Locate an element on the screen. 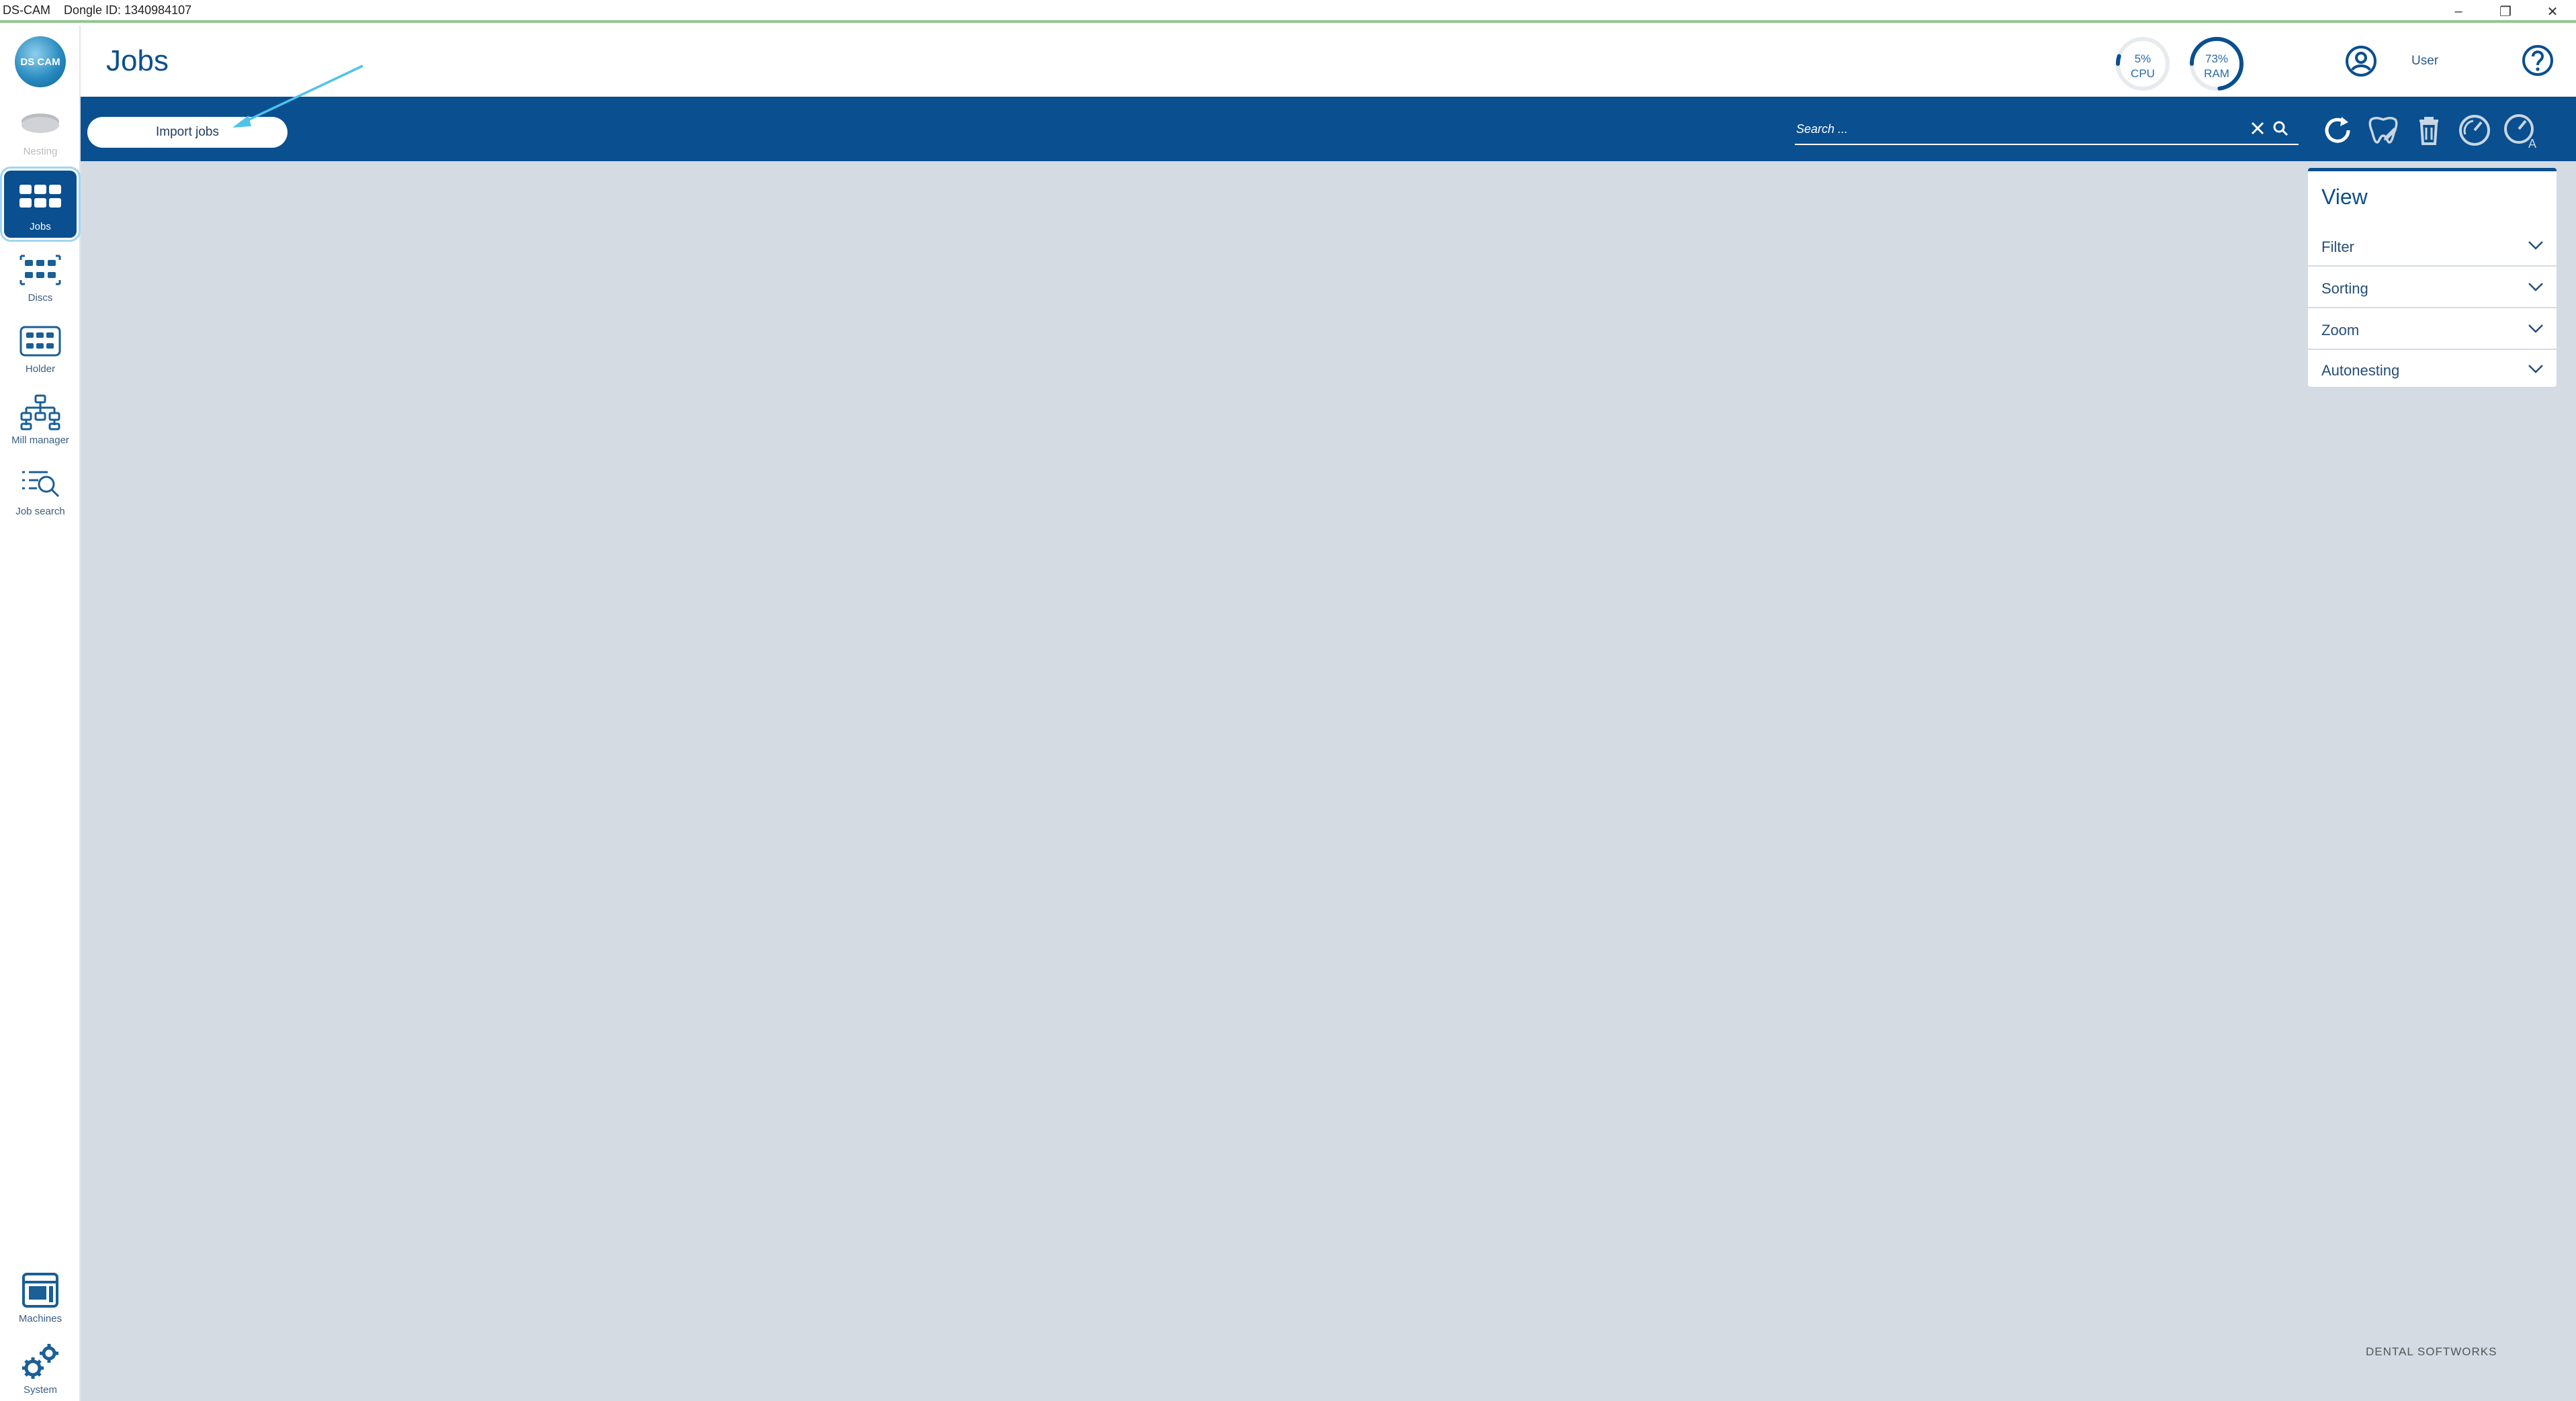  cpu-gauge: 5% CPU is located at coordinates (2143, 64).